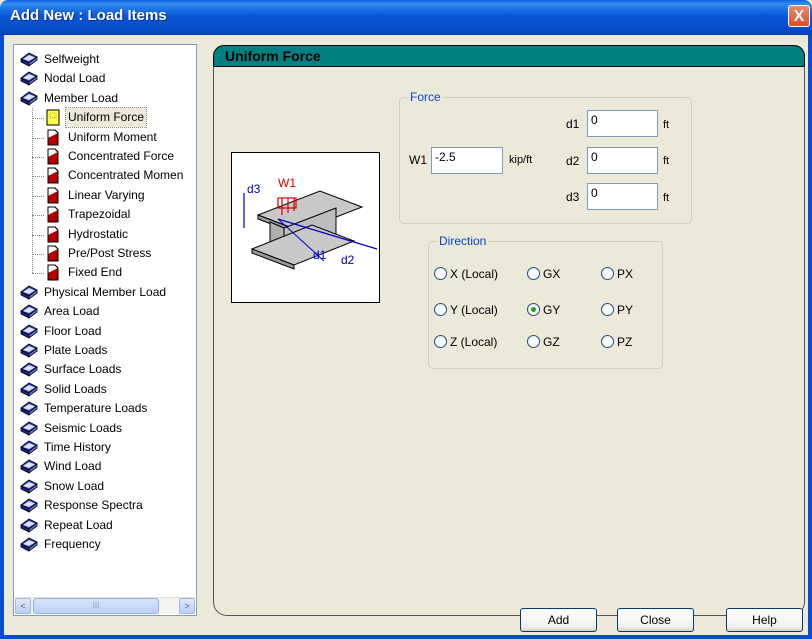 The image size is (812, 639). What do you see at coordinates (105, 291) in the screenshot?
I see `tree-item-label: Physical Member Load` at bounding box center [105, 291].